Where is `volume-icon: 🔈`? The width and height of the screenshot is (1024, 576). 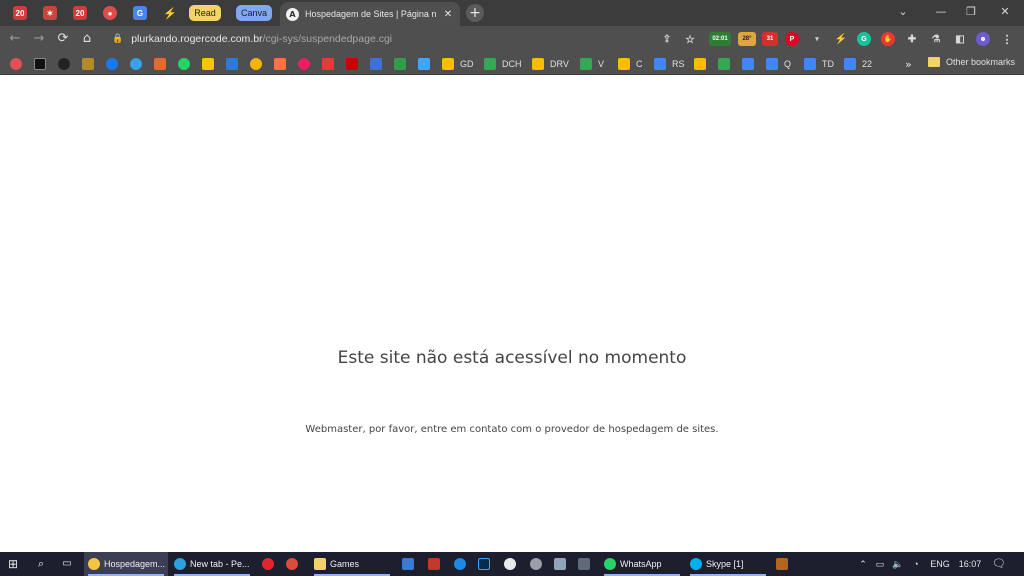 volume-icon: 🔈 is located at coordinates (898, 564).